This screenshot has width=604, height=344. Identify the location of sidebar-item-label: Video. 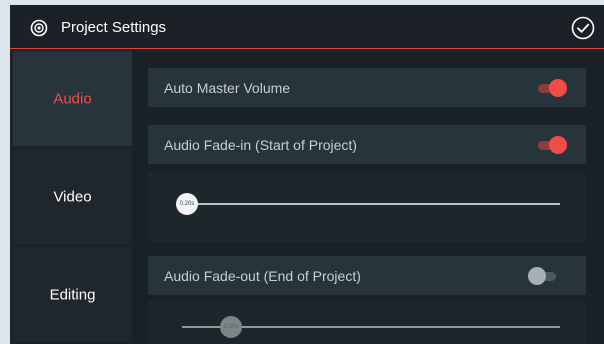
(72, 196).